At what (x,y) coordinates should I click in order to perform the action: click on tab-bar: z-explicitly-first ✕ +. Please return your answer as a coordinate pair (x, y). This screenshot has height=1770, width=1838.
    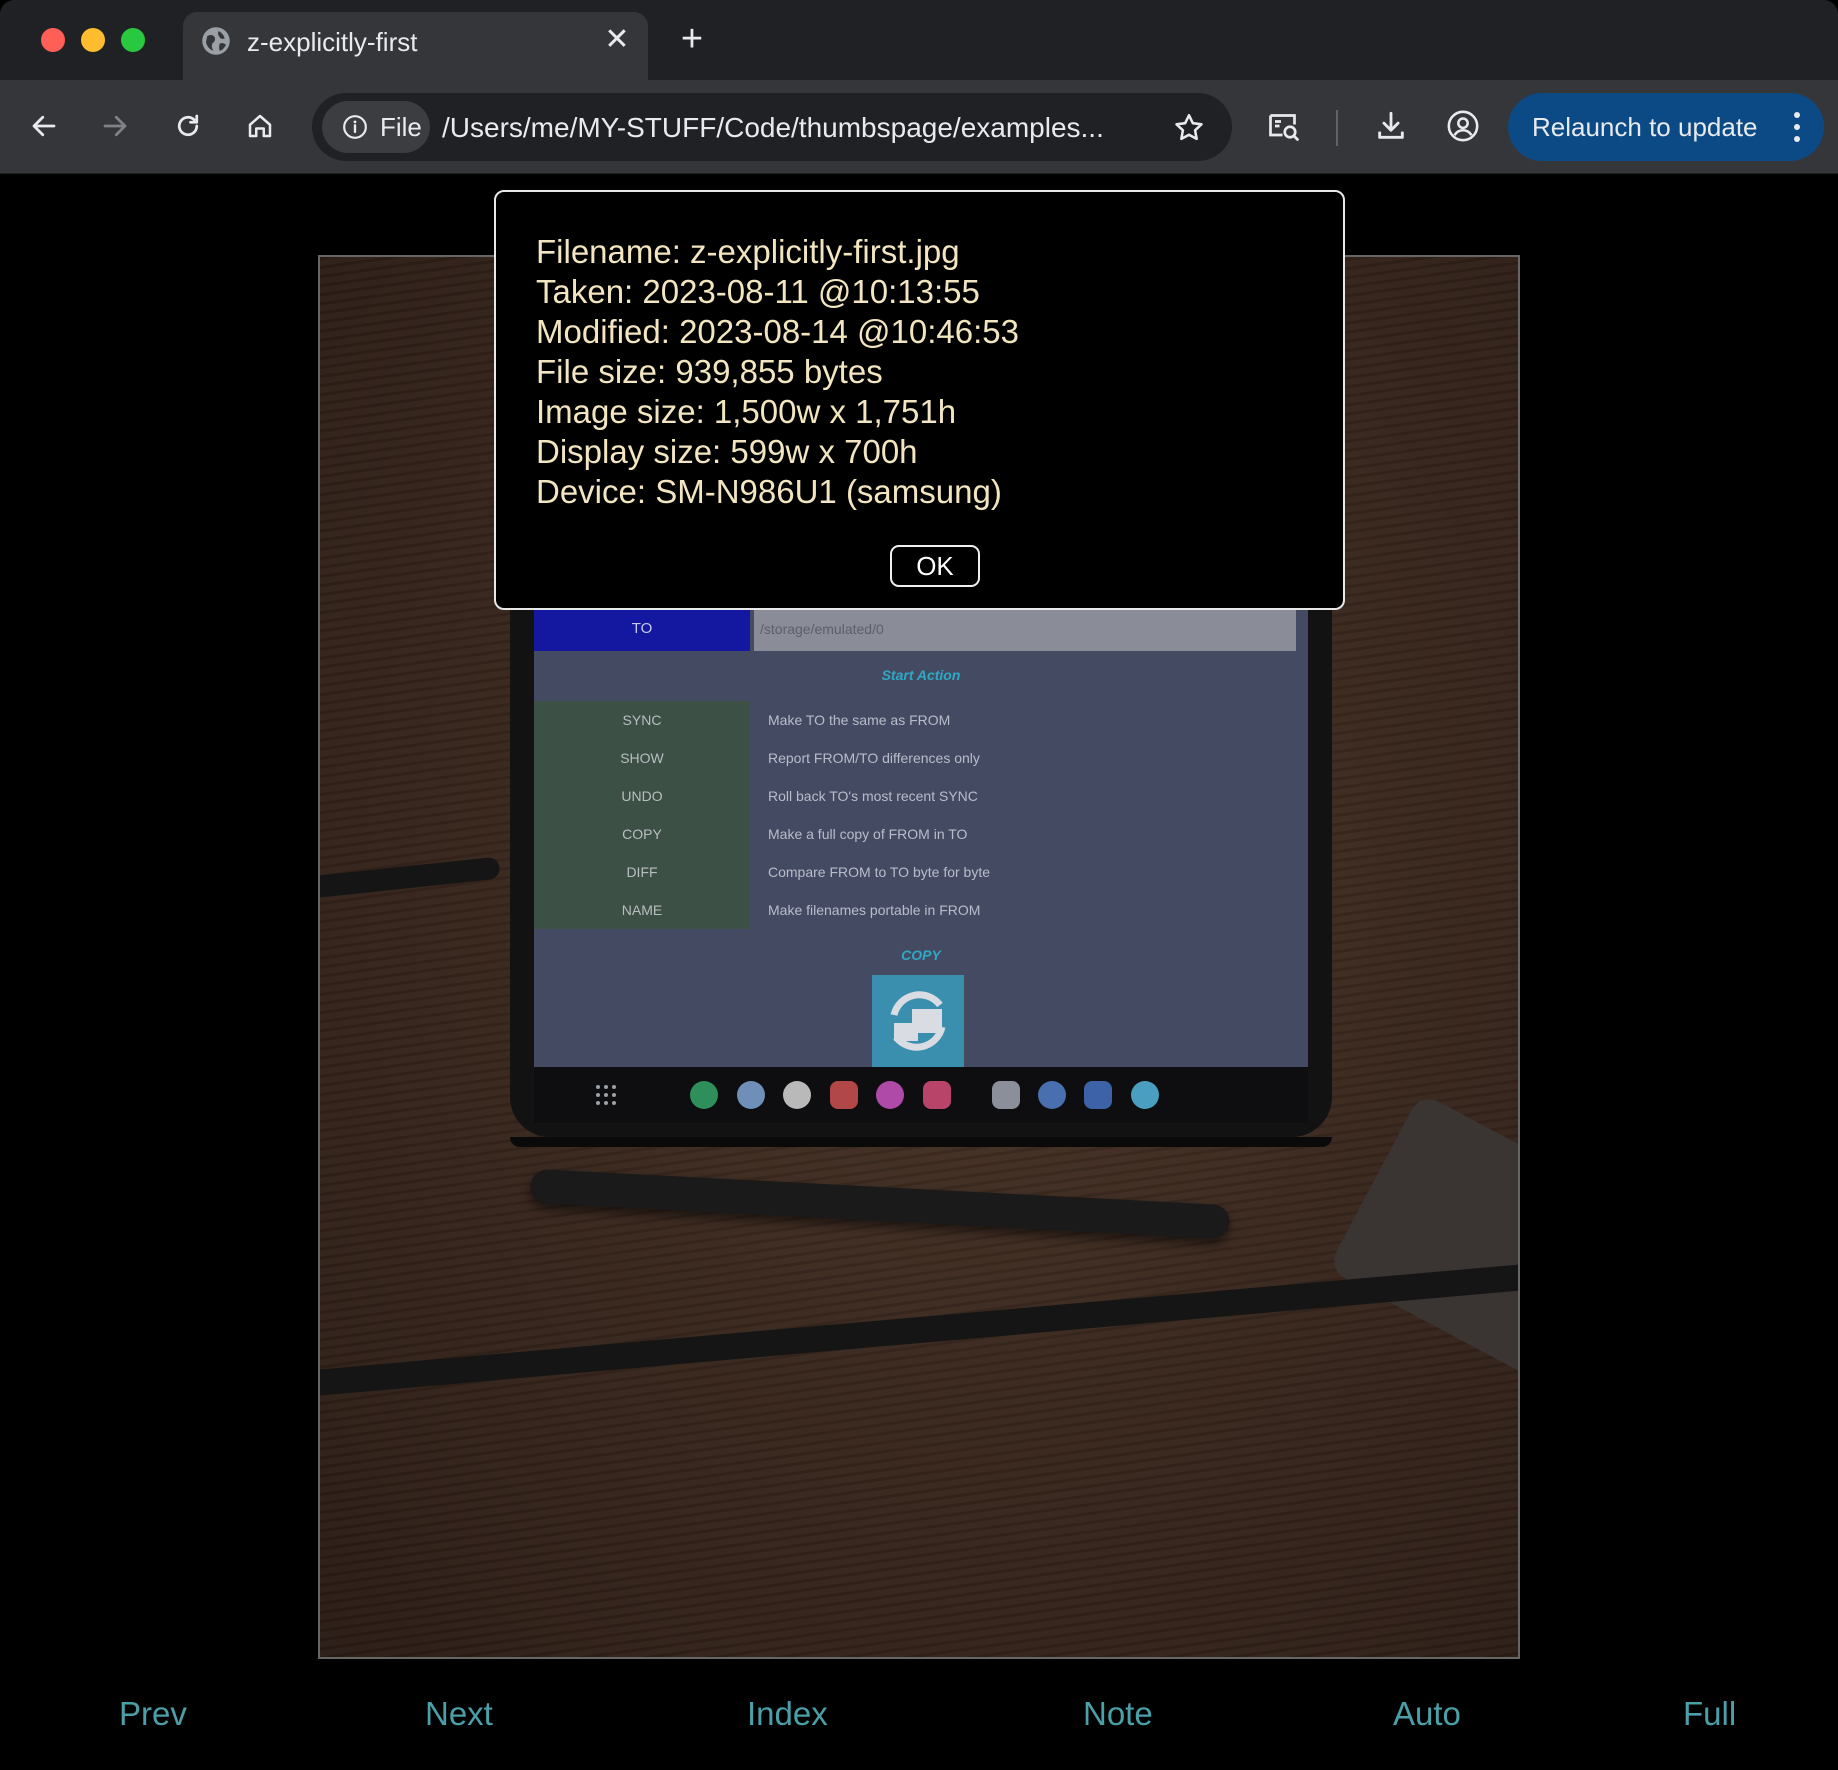
    Looking at the image, I should click on (919, 40).